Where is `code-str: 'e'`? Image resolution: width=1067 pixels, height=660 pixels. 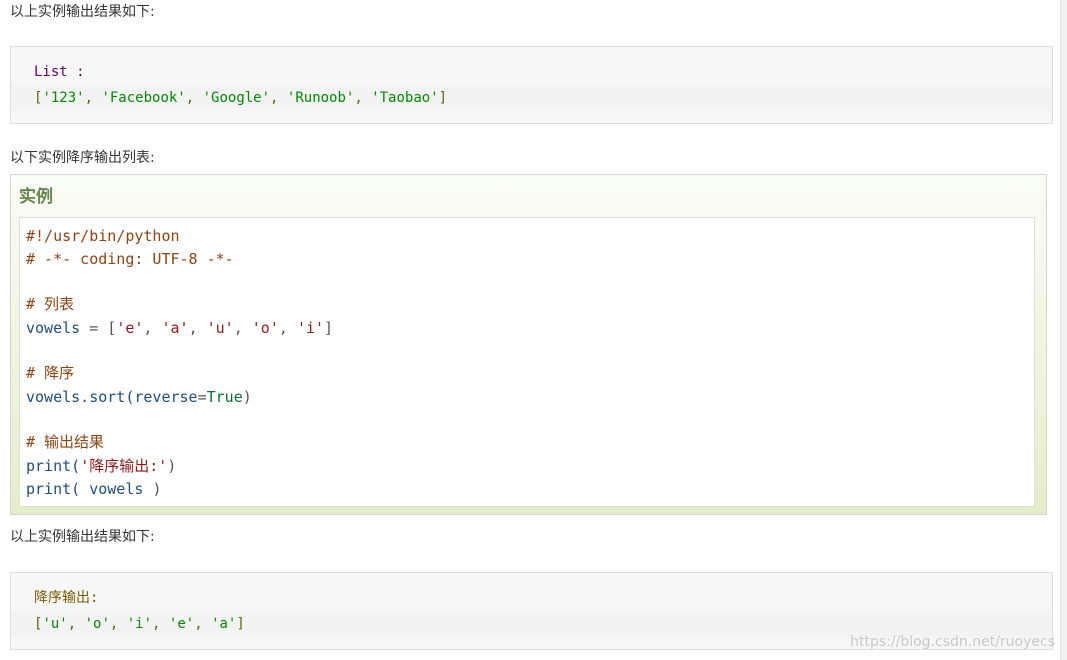
code-str: 'e' is located at coordinates (130, 328).